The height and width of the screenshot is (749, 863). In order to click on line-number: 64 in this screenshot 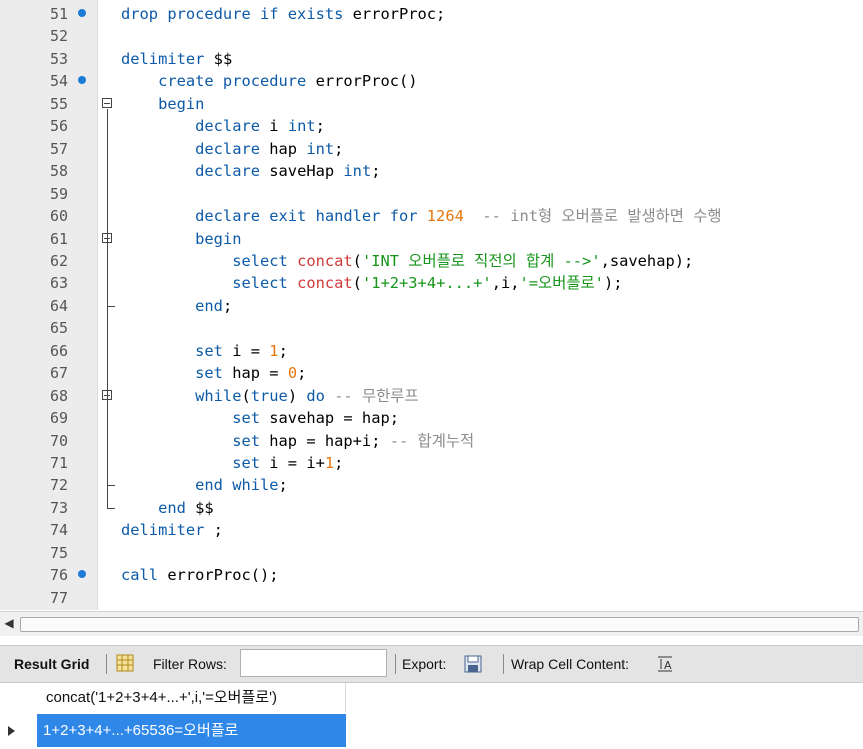, I will do `click(58, 305)`.